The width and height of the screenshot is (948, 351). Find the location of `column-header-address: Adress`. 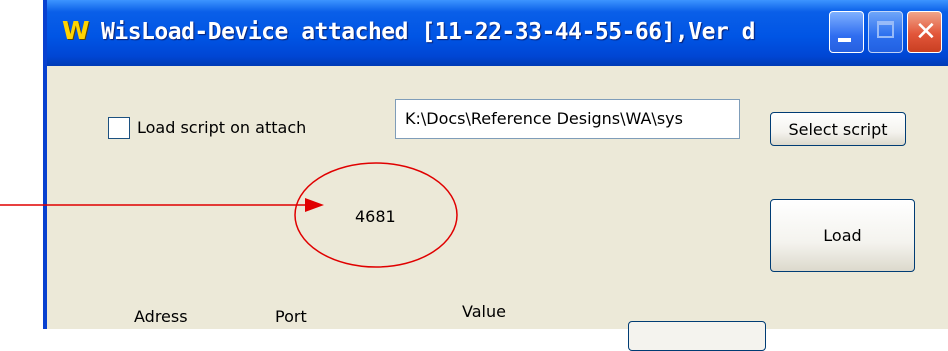

column-header-address: Adress is located at coordinates (161, 316).